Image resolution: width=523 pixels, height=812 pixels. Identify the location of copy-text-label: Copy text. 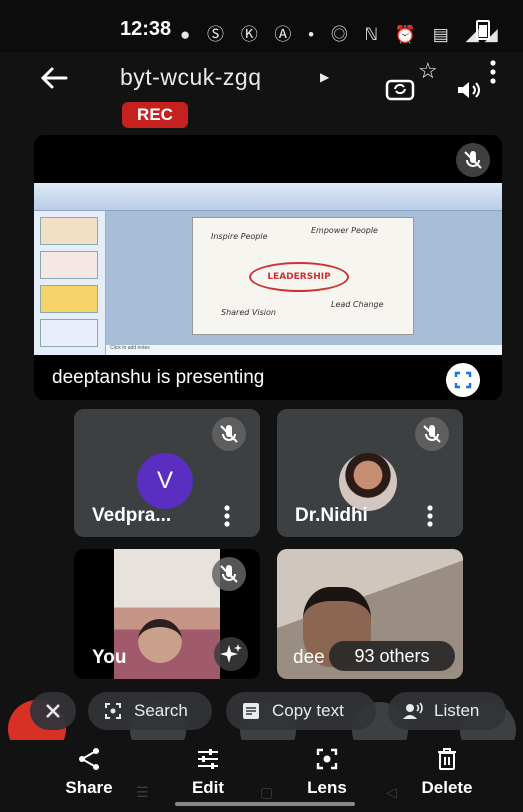
(308, 710).